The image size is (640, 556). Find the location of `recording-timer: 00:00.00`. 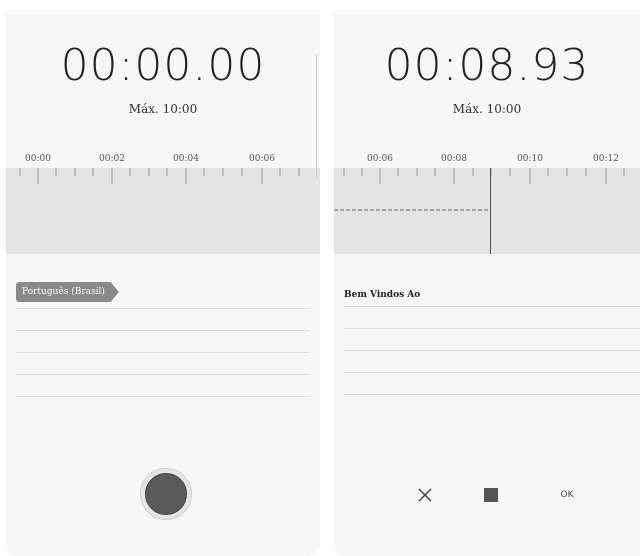

recording-timer: 00:00.00 is located at coordinates (163, 65).